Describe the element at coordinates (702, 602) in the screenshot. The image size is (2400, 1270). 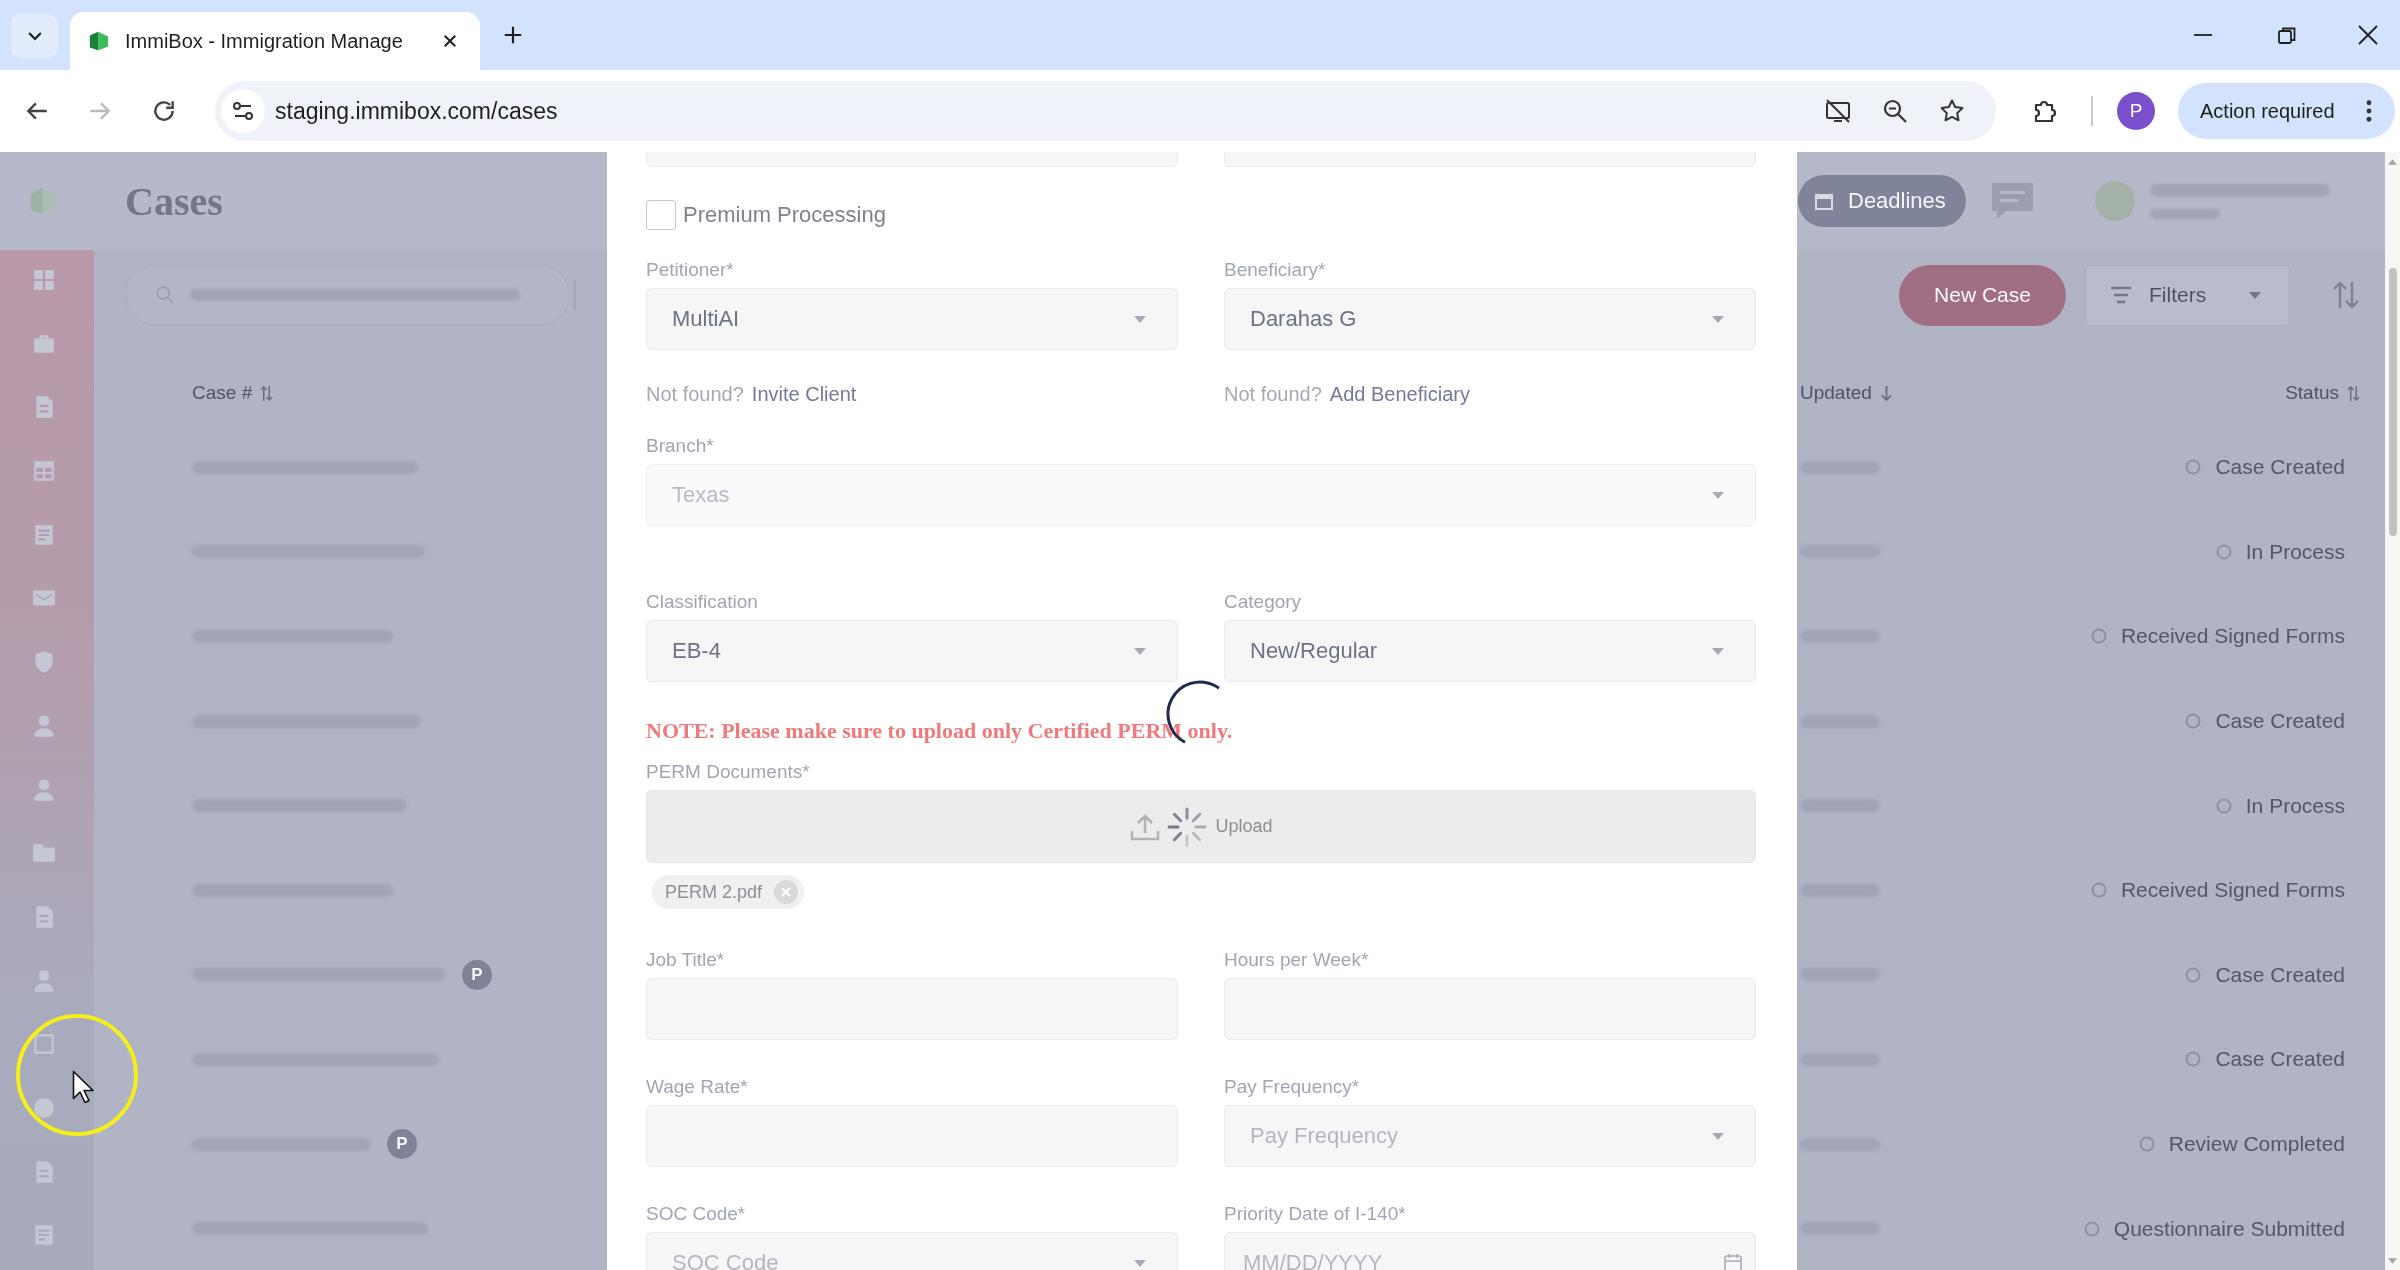
I see `field-label: Classification` at that location.